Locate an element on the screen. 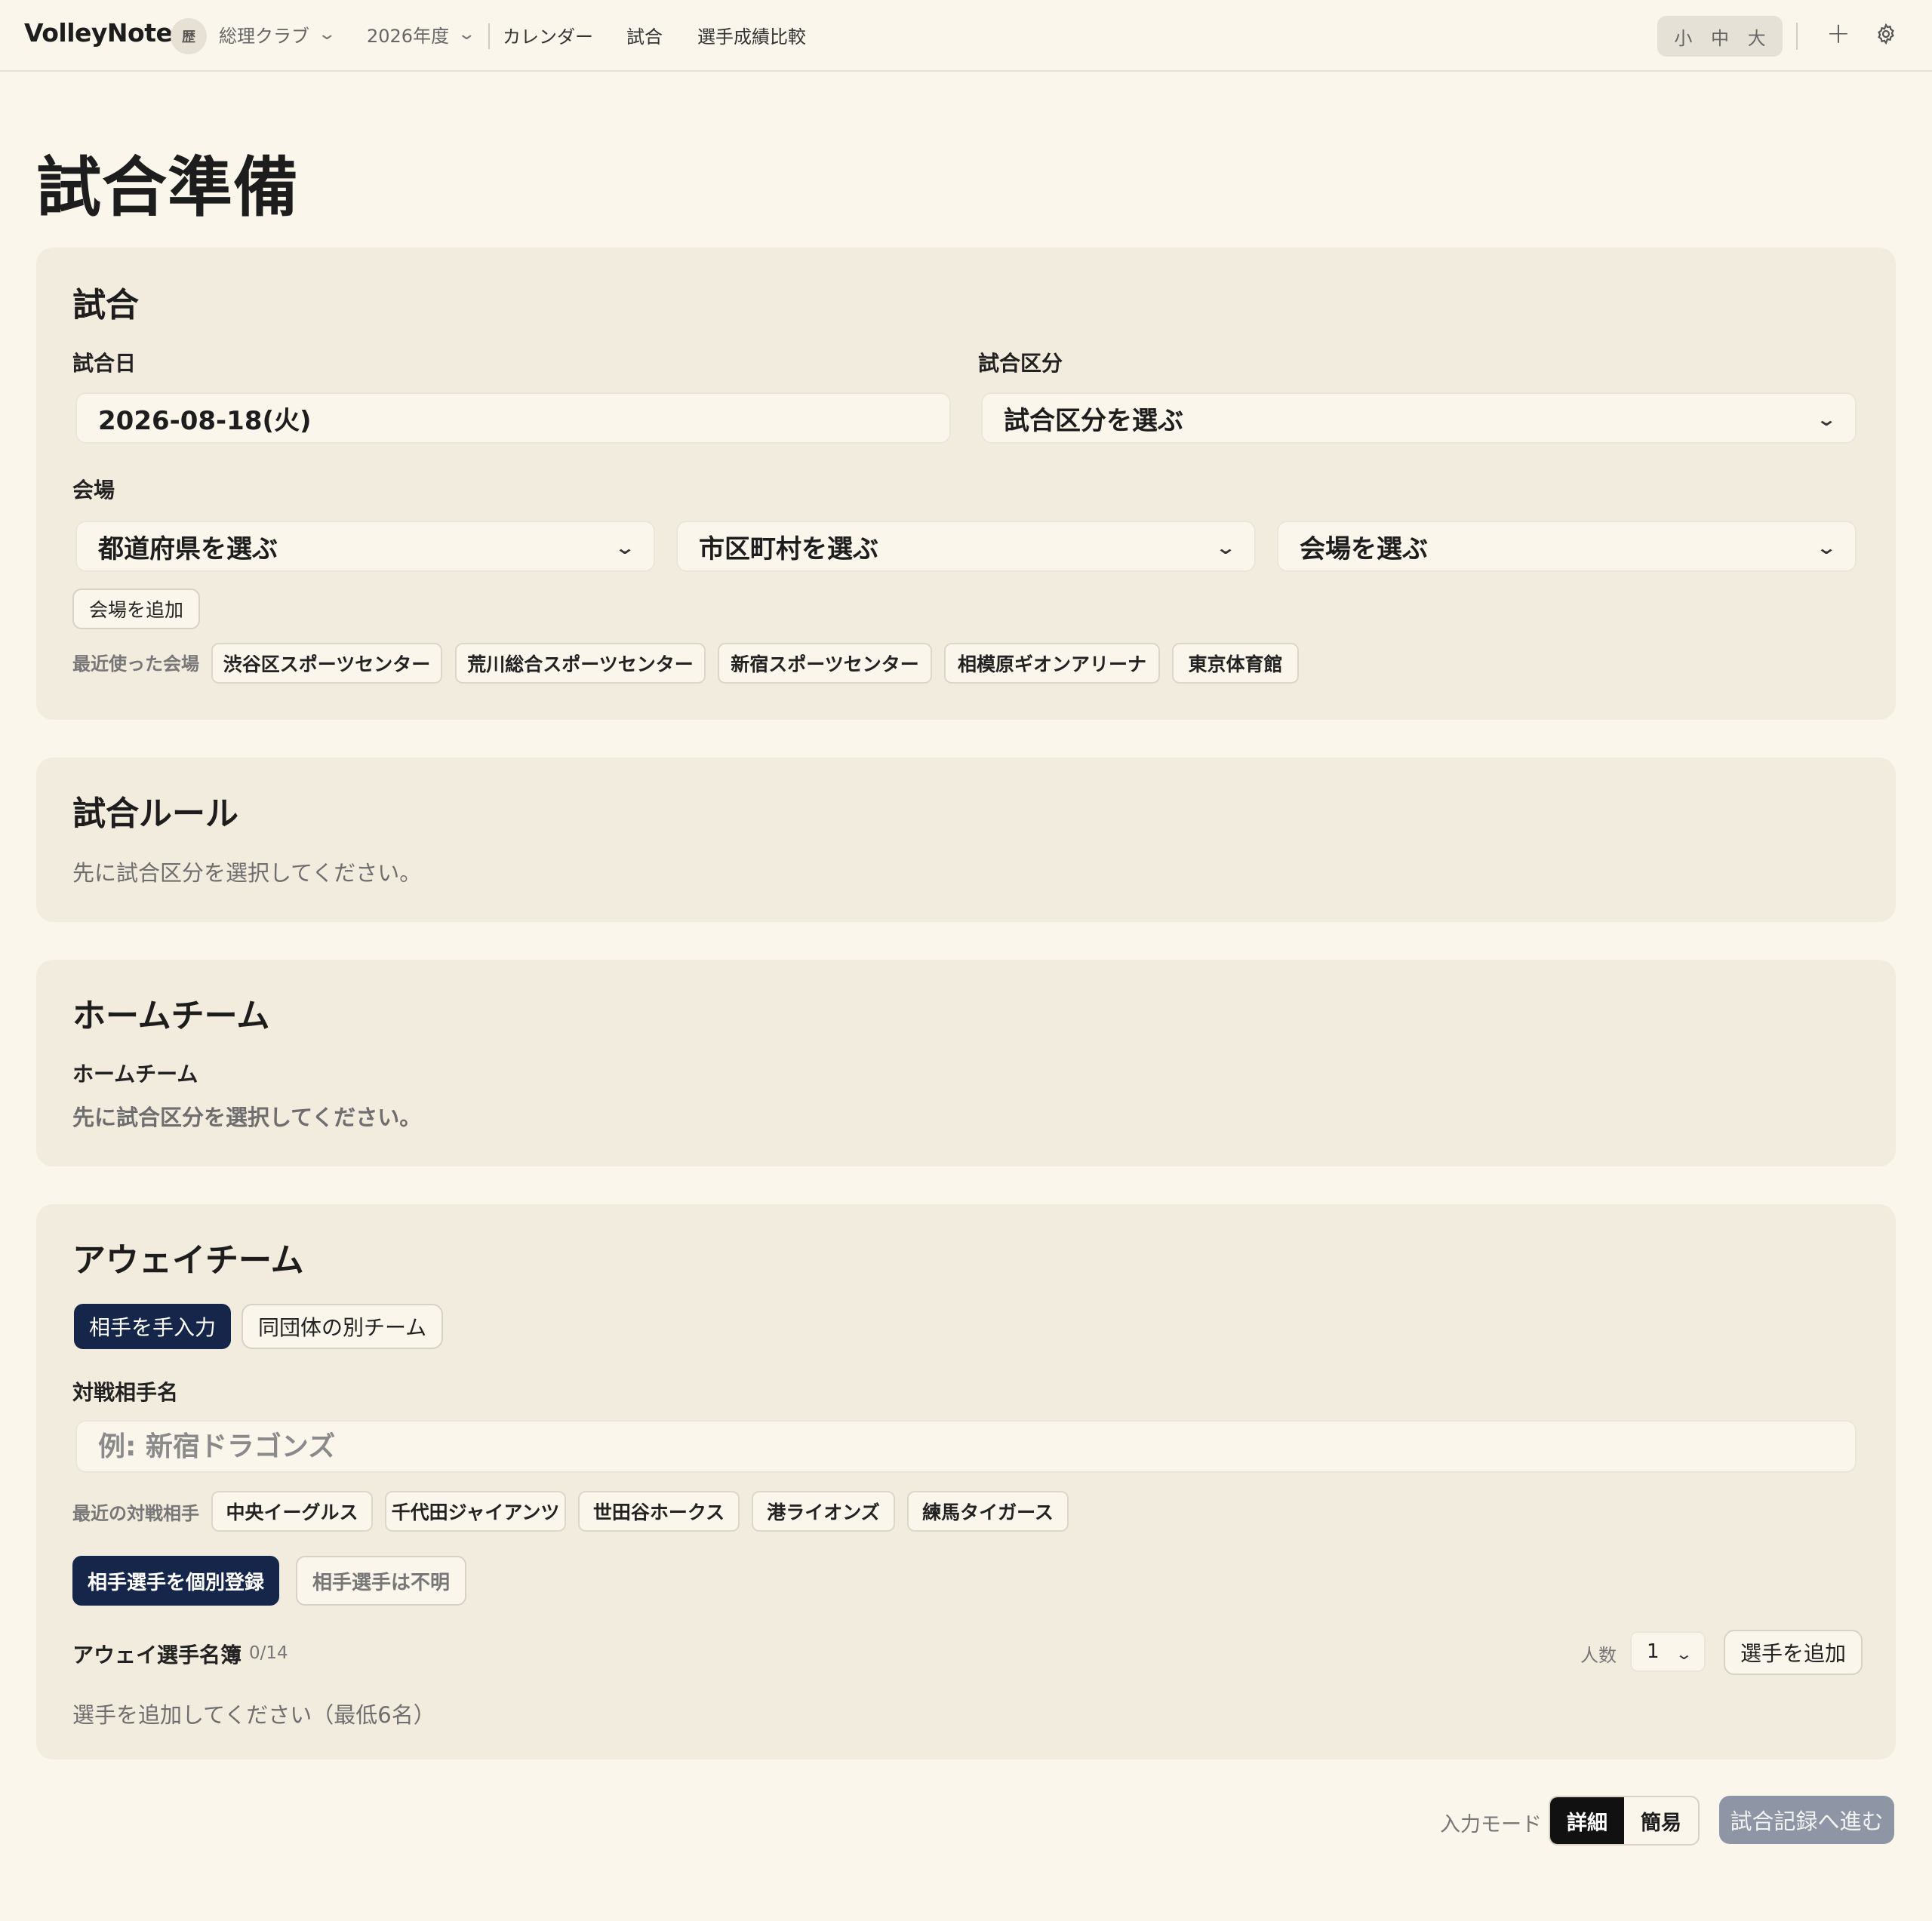  nav-link-calendar: カレンダー is located at coordinates (548, 35).